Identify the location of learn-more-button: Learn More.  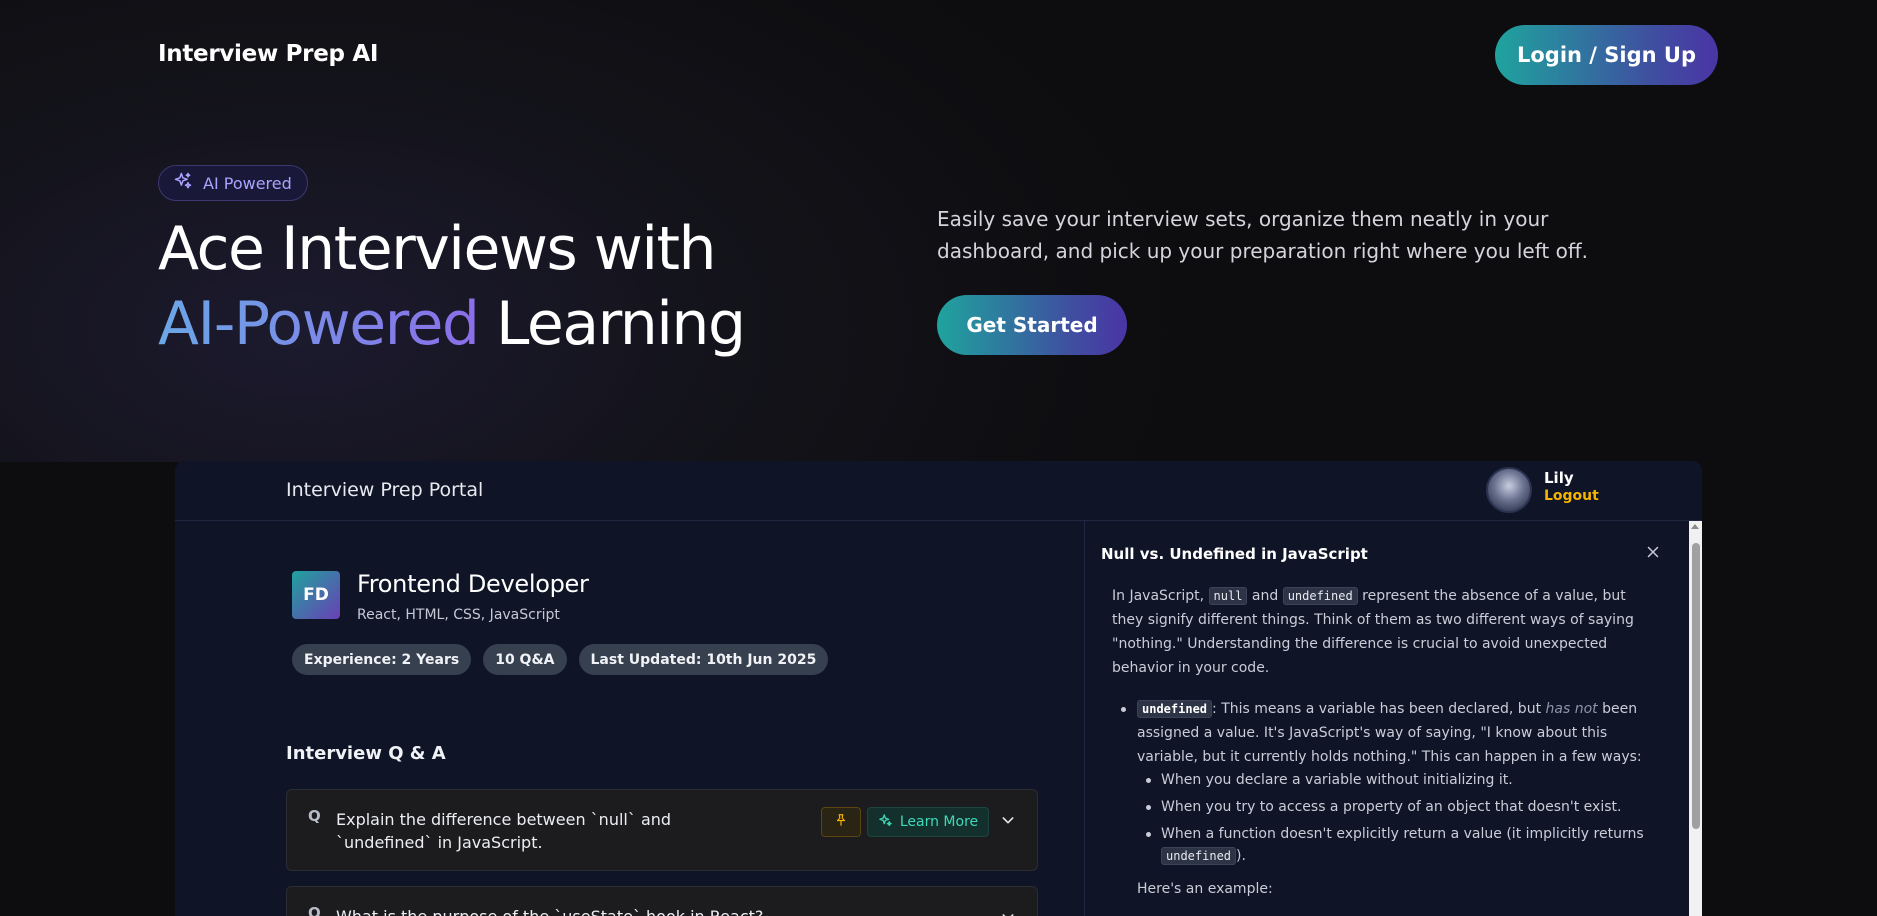
(928, 822).